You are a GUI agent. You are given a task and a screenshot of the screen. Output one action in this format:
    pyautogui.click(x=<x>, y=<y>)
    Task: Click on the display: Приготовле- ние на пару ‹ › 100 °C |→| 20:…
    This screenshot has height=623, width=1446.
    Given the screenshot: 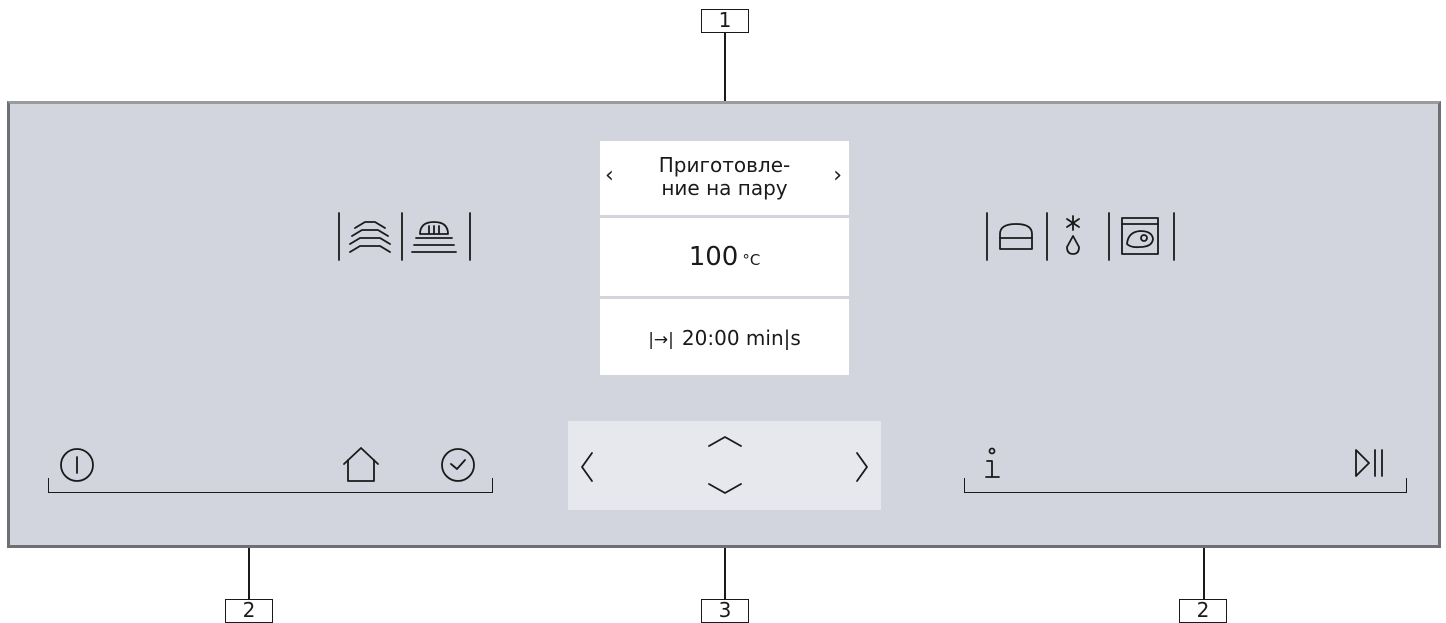 What is the action you would take?
    pyautogui.click(x=724, y=258)
    